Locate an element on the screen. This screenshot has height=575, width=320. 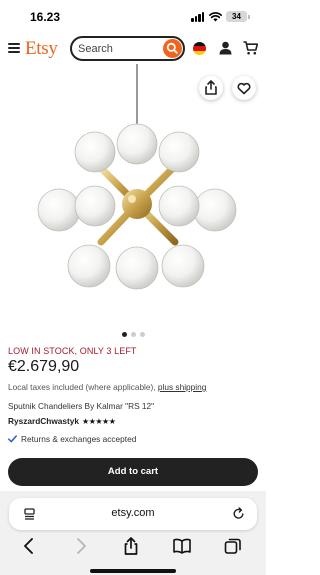
home-indicator is located at coordinates (133, 571).